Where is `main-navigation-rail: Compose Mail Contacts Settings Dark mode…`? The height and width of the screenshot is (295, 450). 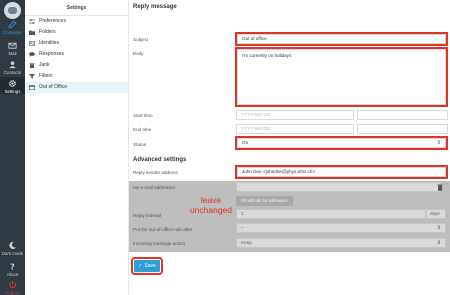
main-navigation-rail: Compose Mail Contacts Settings Dark mode… is located at coordinates (12, 147).